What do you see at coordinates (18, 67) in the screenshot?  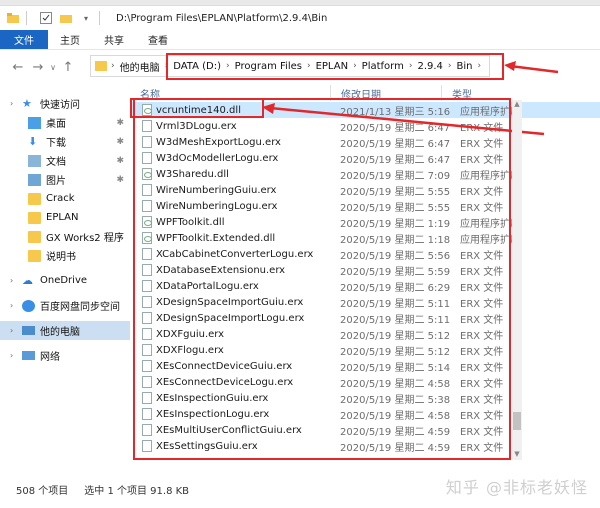 I see `back-arrow-icon: ←` at bounding box center [18, 67].